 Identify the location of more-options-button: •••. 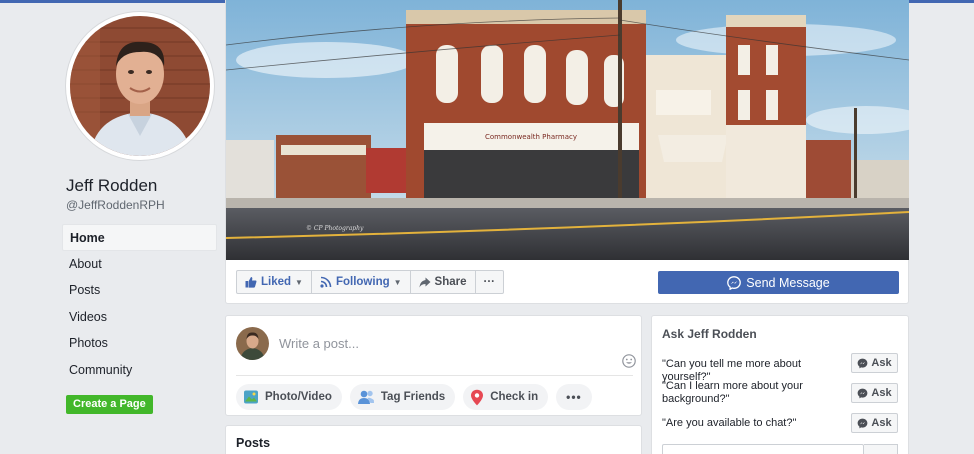
(574, 397).